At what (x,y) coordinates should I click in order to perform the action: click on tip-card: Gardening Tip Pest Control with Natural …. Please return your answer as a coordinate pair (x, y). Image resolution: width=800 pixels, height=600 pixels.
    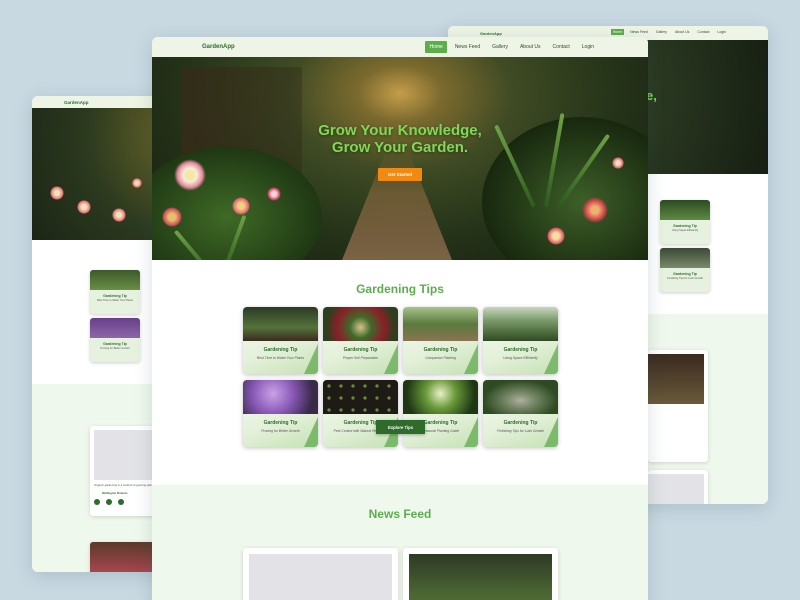
    Looking at the image, I should click on (360, 413).